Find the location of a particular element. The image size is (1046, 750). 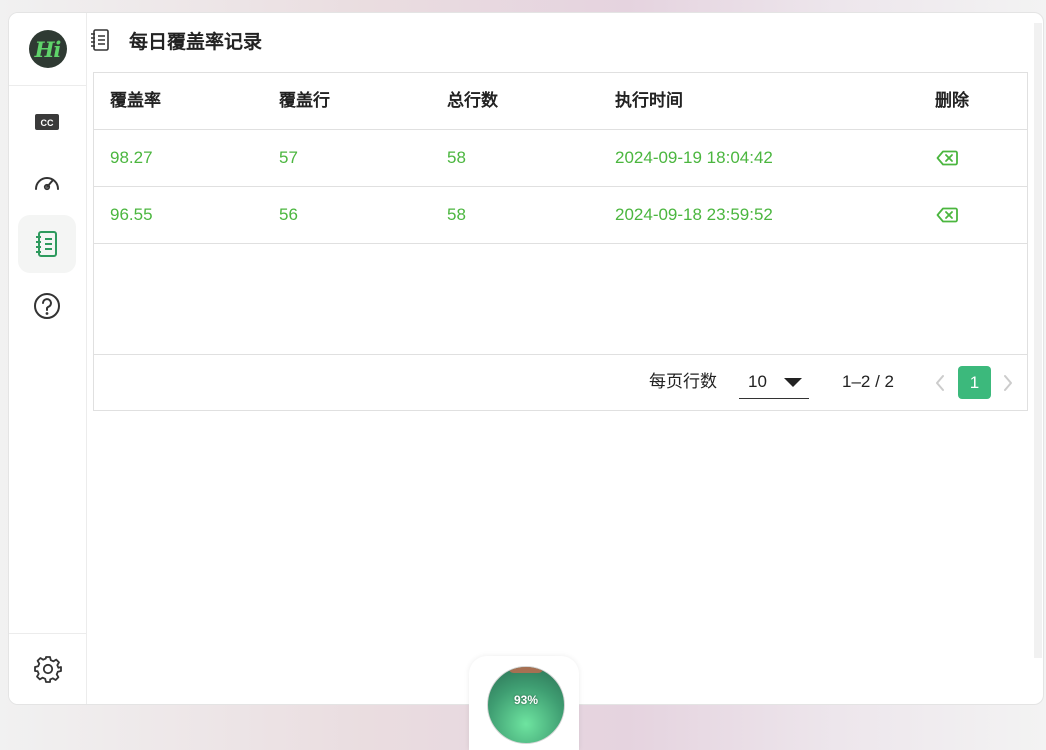

cc-icon: CC is located at coordinates (47, 122).